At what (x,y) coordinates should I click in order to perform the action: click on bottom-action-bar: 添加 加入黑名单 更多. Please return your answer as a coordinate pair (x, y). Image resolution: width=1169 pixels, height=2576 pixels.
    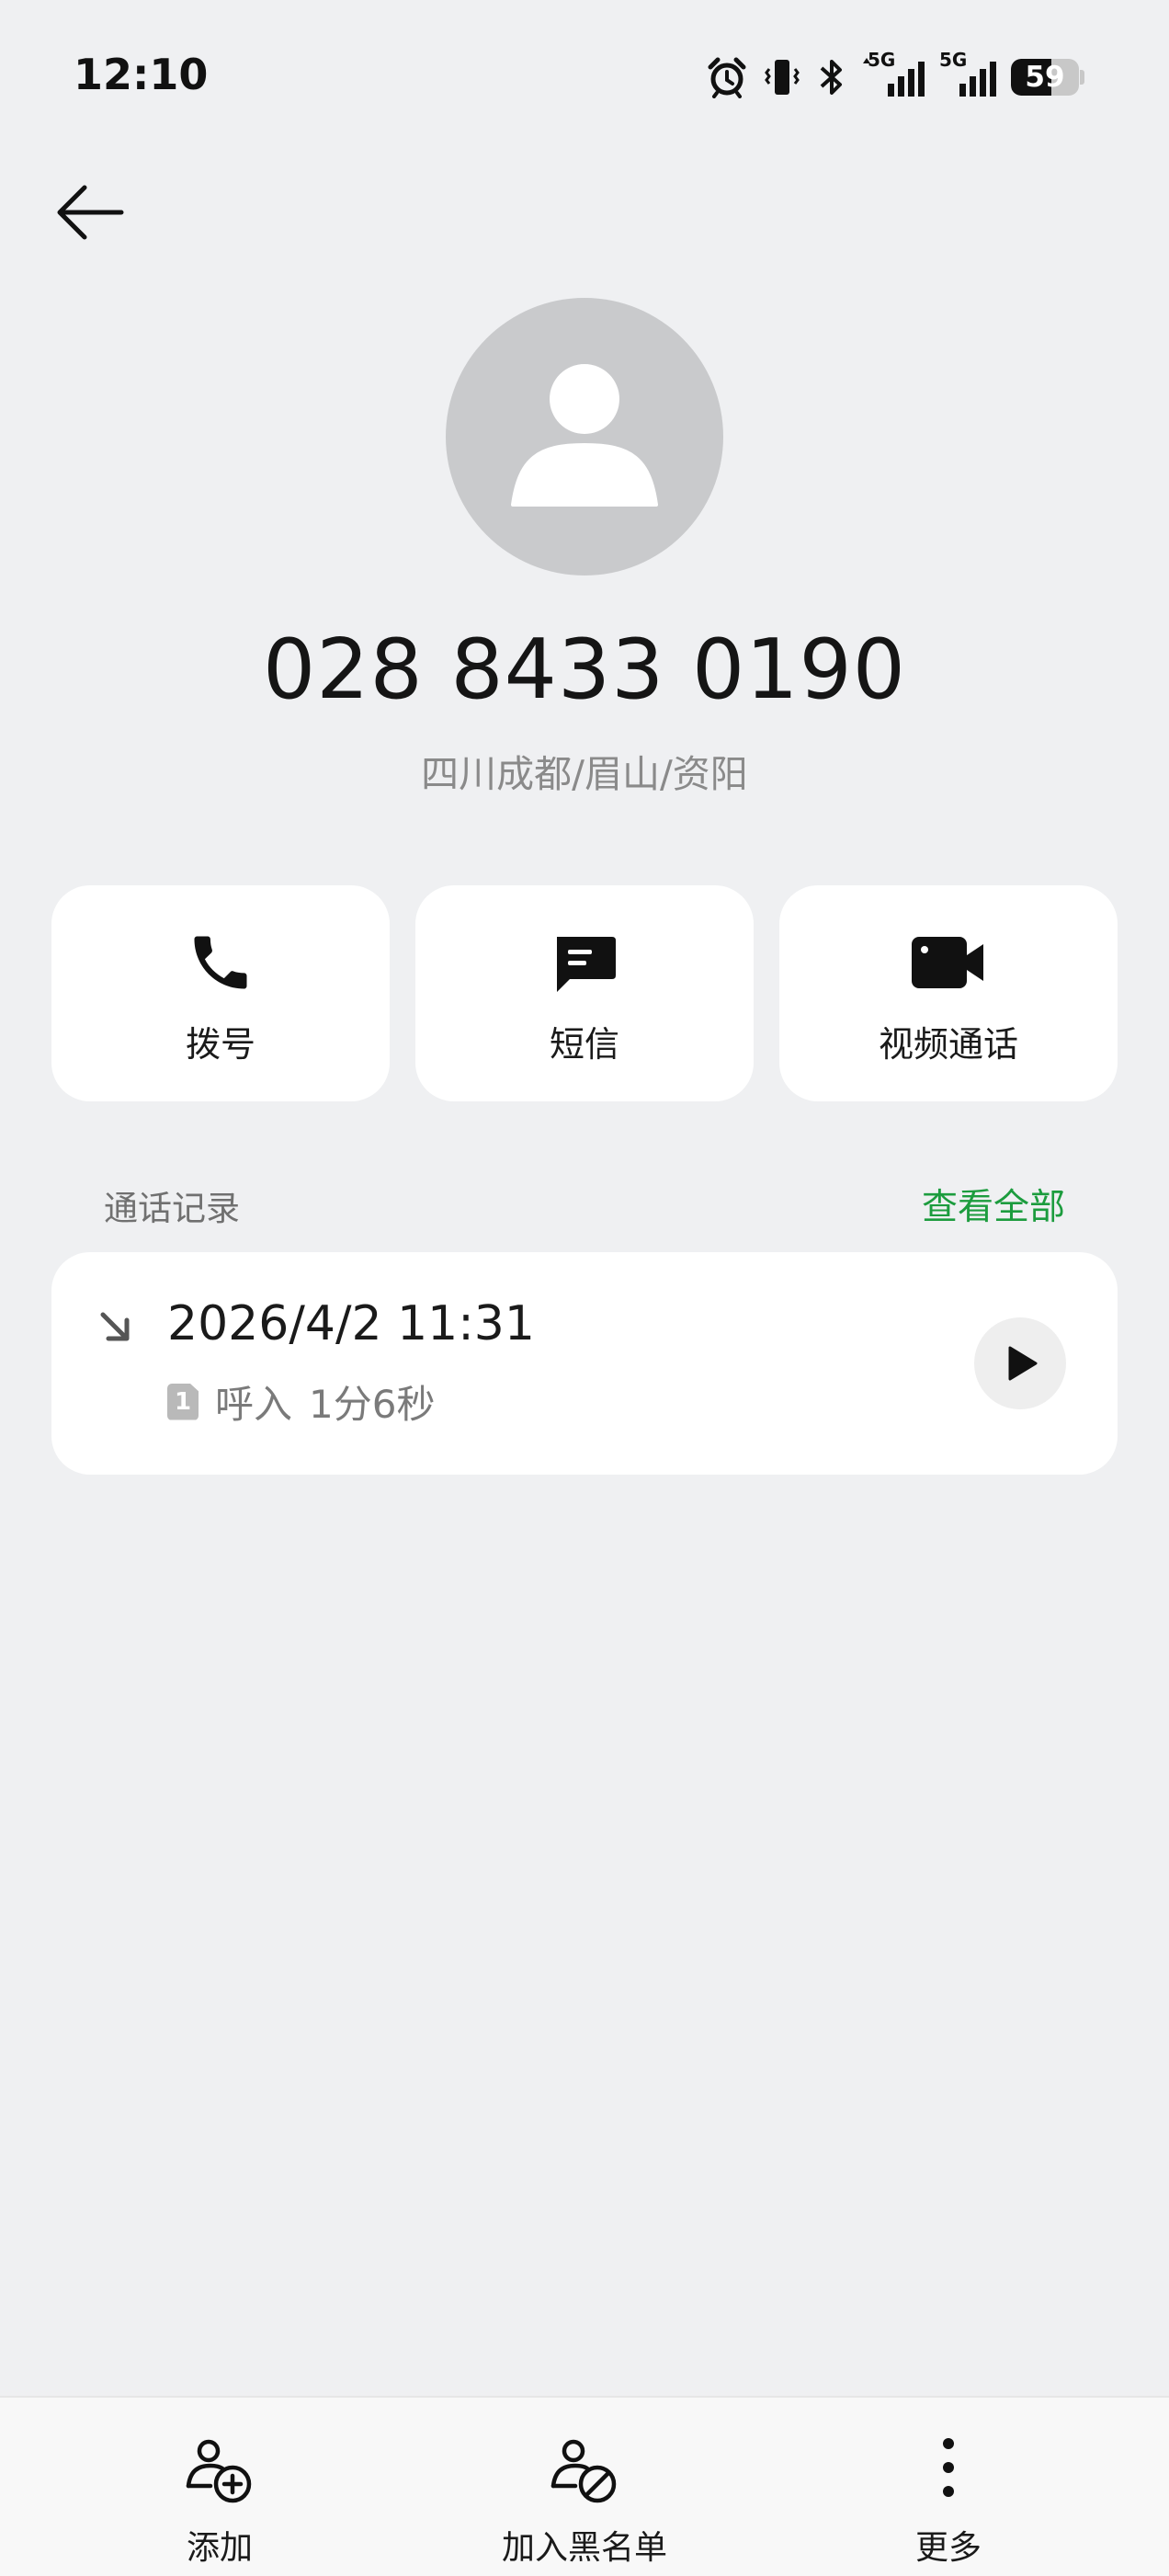
    Looking at the image, I should click on (584, 2486).